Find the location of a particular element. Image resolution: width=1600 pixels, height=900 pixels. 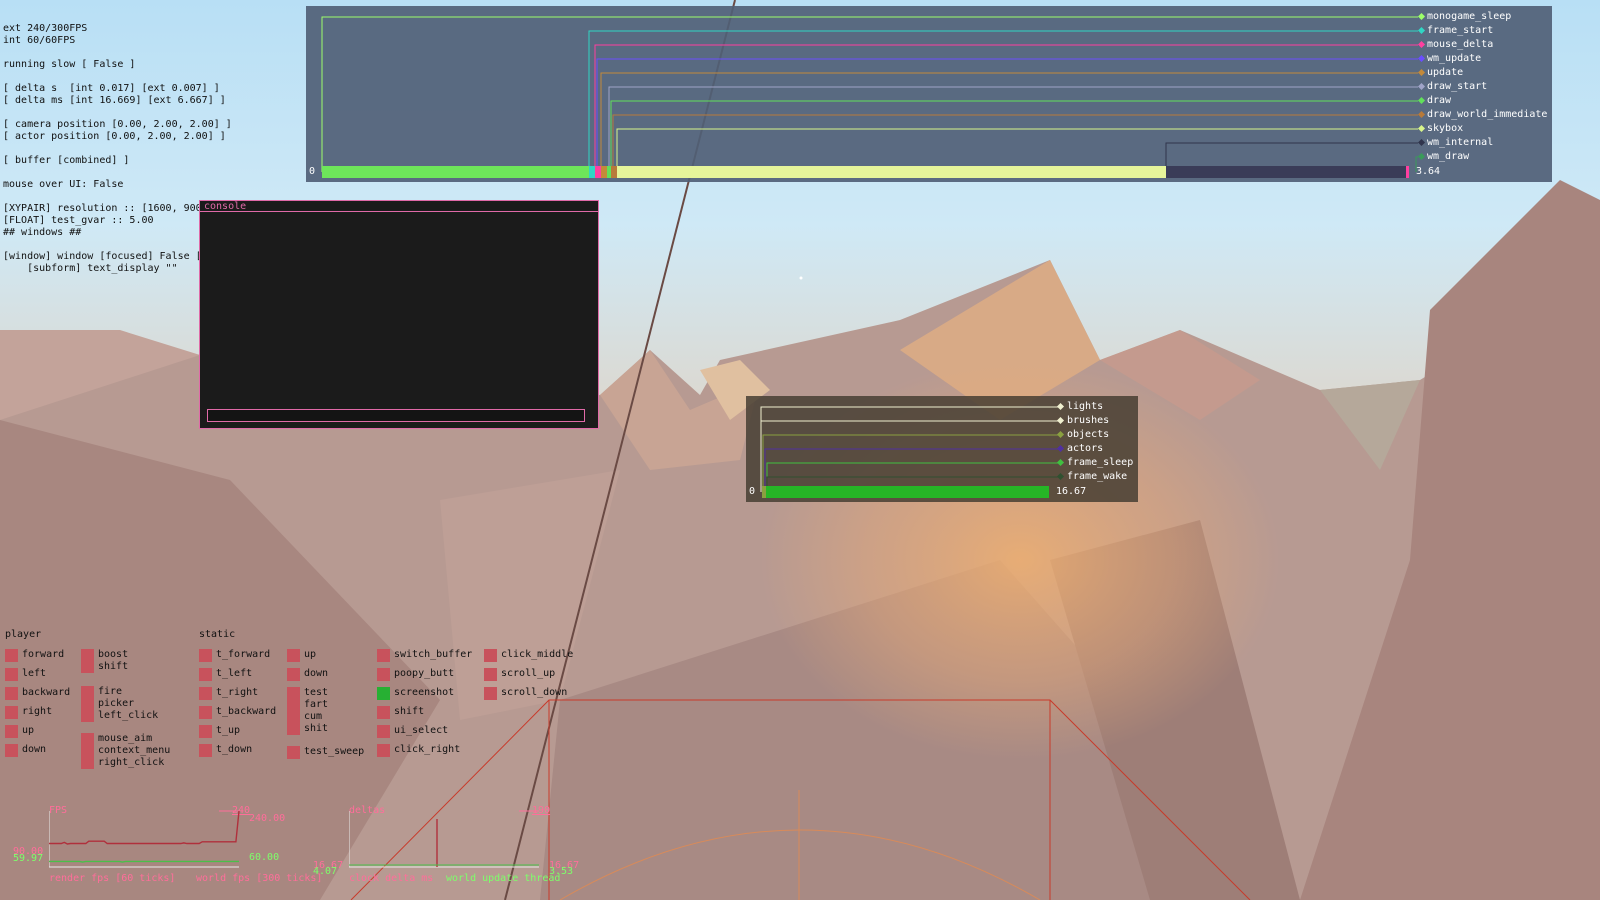

profiler-label: draw_world_immediate is located at coordinates (1487, 114).